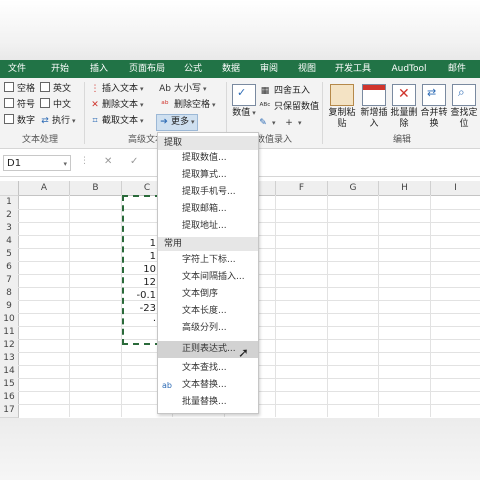 This screenshot has height=480, width=480. Describe the element at coordinates (99, 69) in the screenshot. I see `tab-insert: 插入` at that location.